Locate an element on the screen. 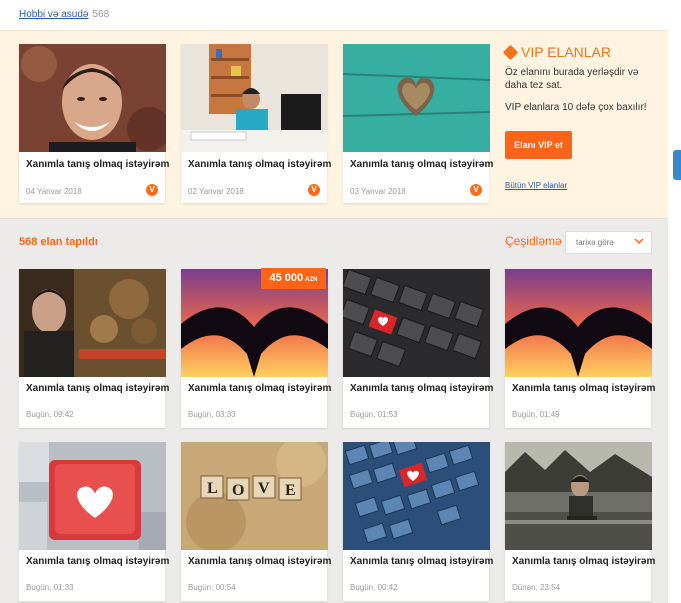 The width and height of the screenshot is (681, 603). listing-date: Bugün, 01:53 is located at coordinates (374, 414).